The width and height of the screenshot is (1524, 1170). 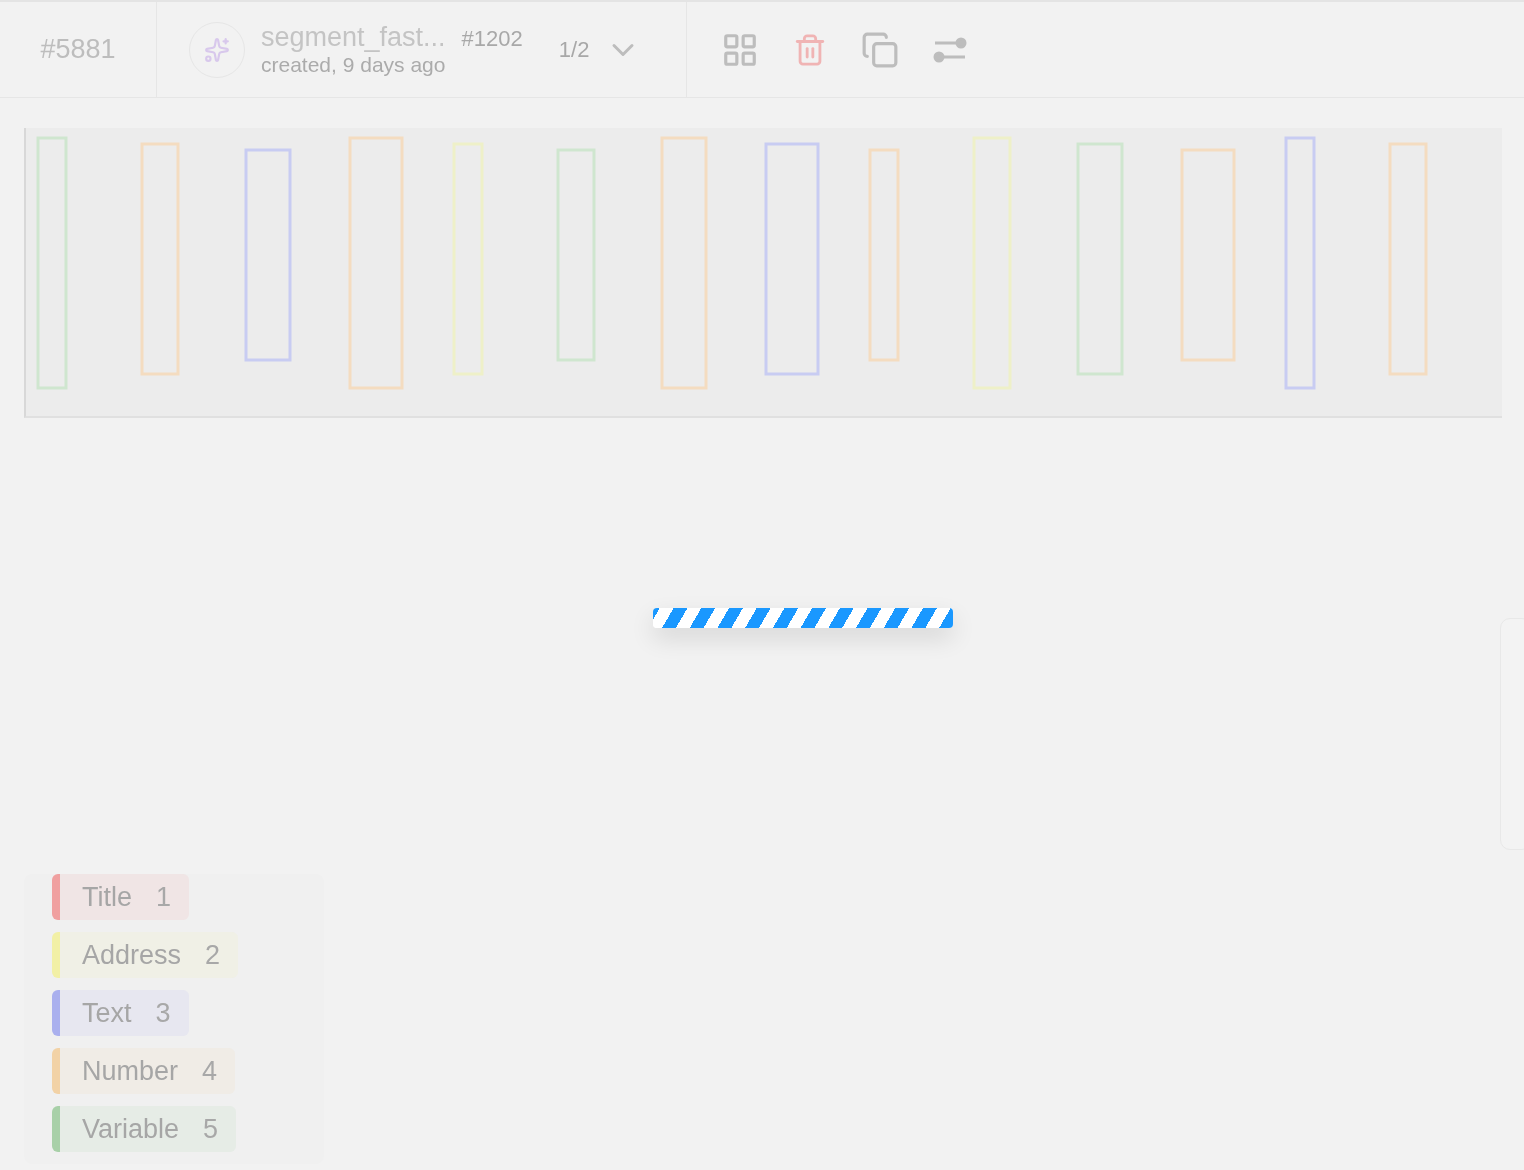 I want to click on annotation-number: #1202, so click(x=492, y=39).